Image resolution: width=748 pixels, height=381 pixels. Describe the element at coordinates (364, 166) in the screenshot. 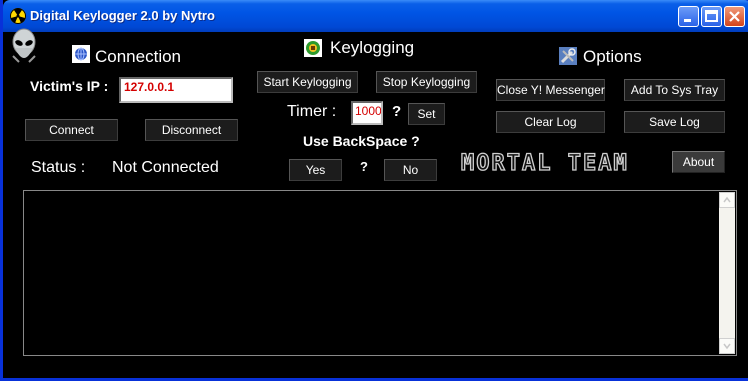

I see `backspace-help-icon: ?` at that location.